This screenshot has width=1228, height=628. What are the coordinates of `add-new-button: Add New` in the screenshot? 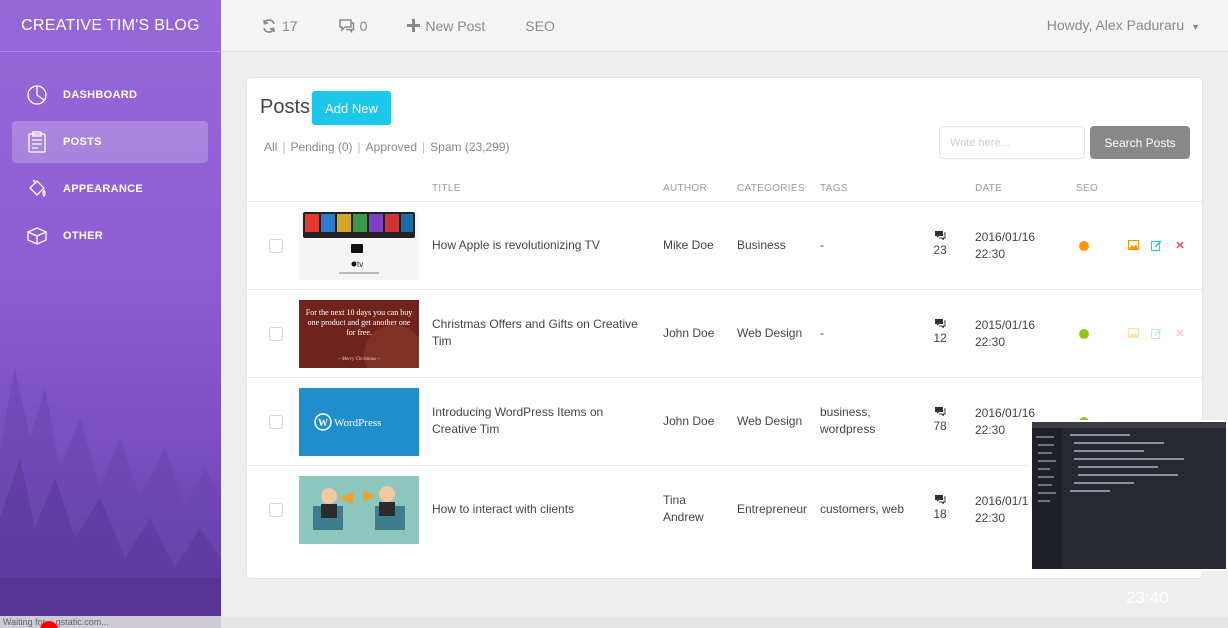 It's located at (351, 108).